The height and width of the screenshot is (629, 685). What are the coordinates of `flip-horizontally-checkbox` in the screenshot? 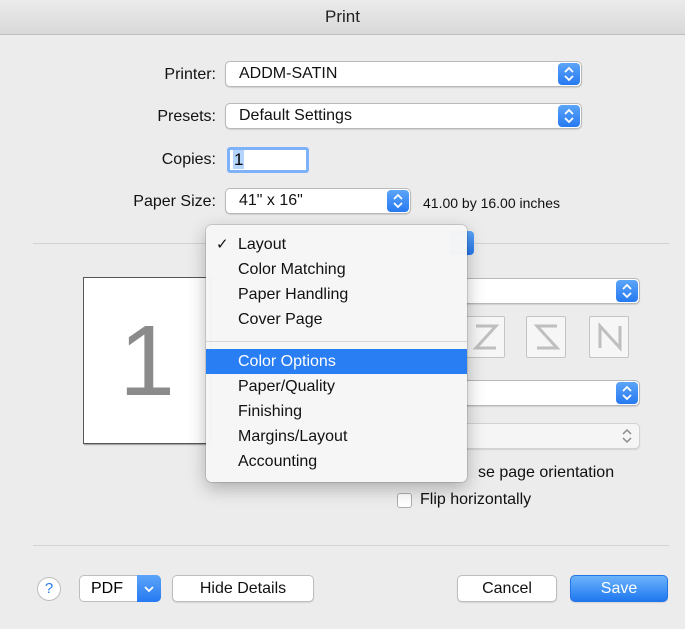 It's located at (404, 500).